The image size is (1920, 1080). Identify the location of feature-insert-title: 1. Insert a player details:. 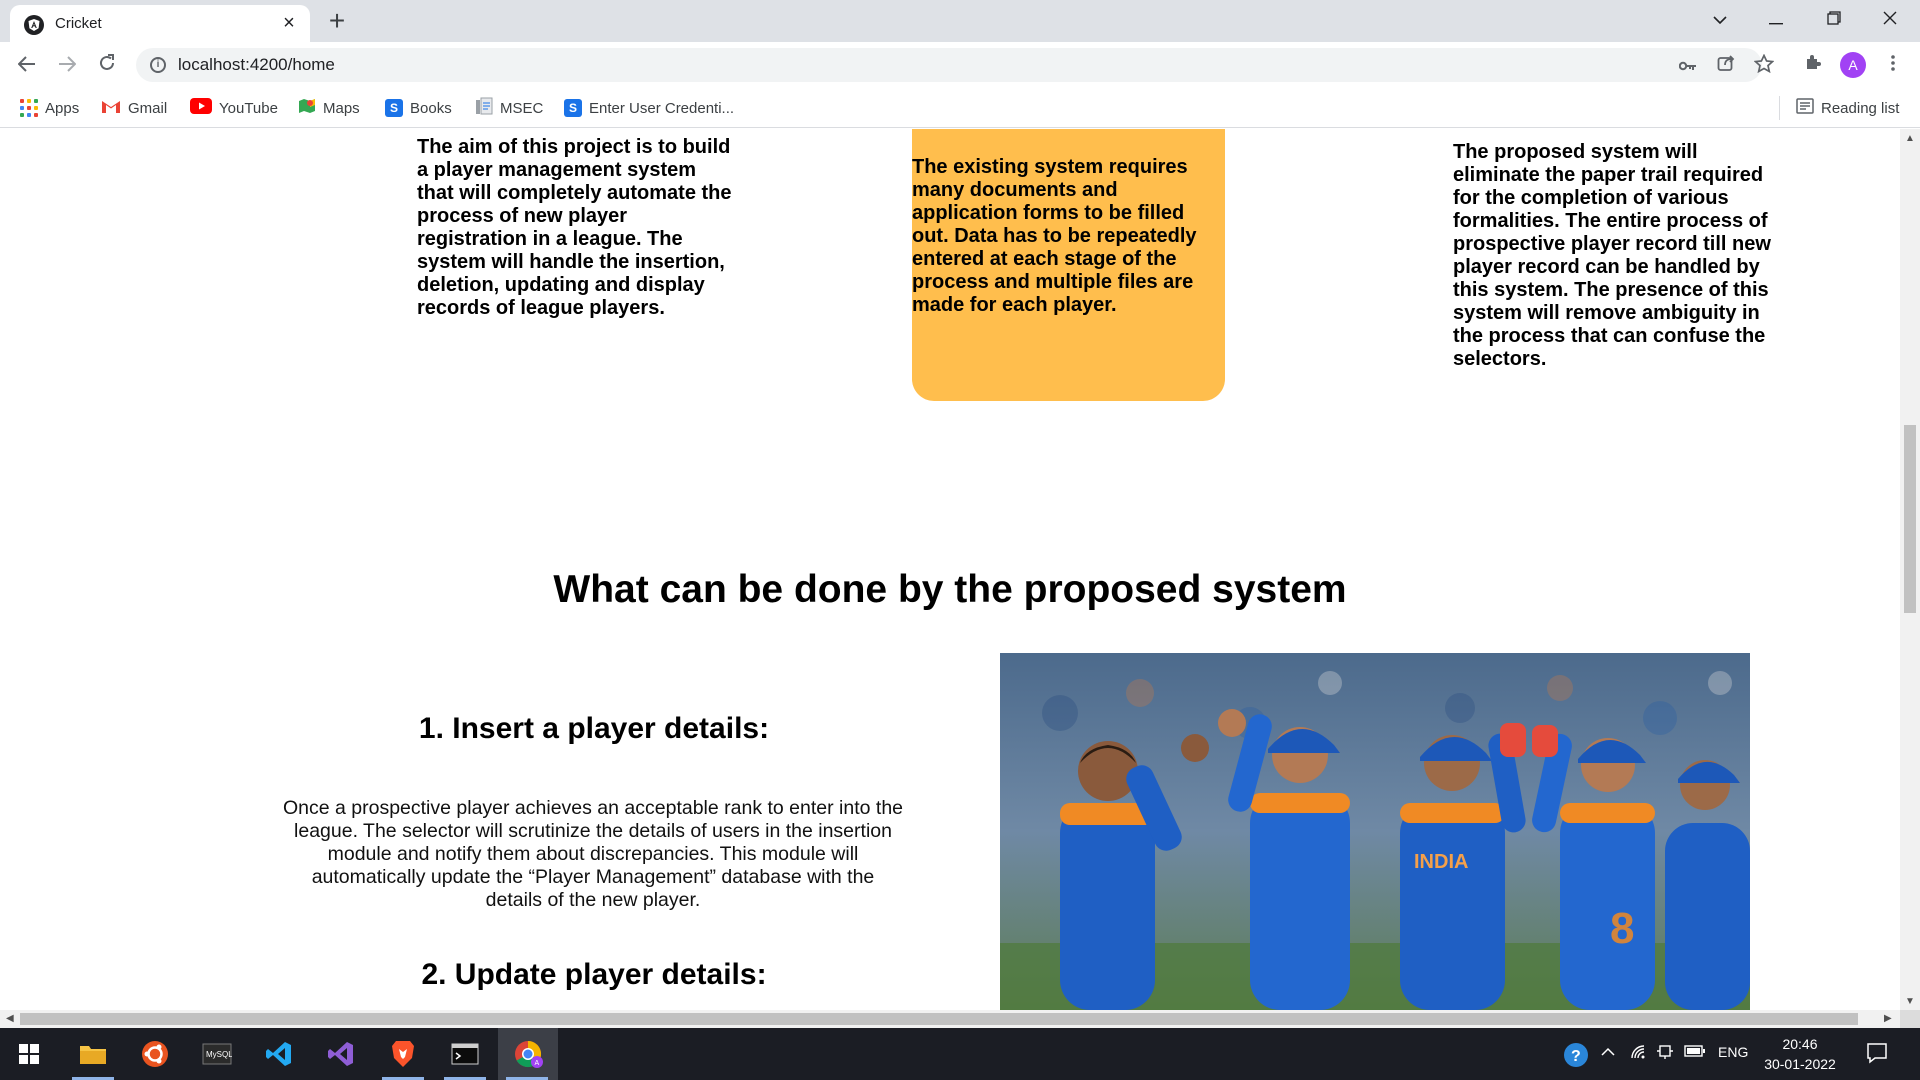
(594, 728).